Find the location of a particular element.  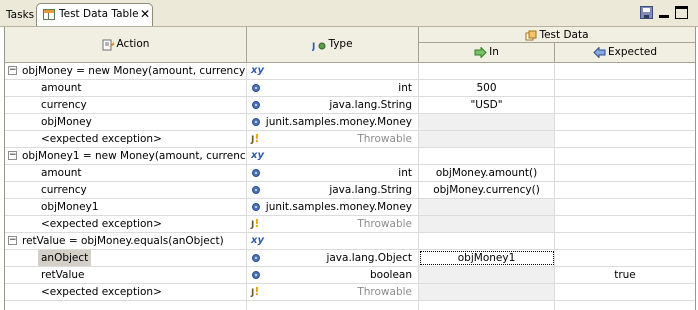

in-value-cell-focused: objMoney1 is located at coordinates (487, 258).